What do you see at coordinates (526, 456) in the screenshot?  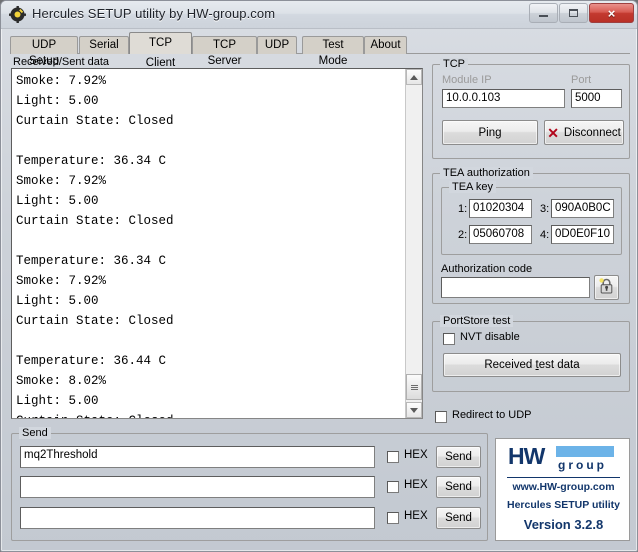 I see `logo-hw-text: HW` at bounding box center [526, 456].